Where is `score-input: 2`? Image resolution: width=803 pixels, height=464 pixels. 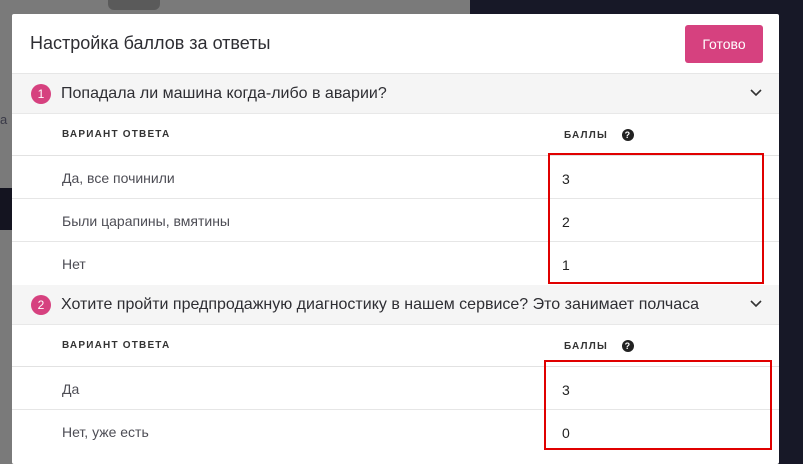
score-input: 2 is located at coordinates (566, 222).